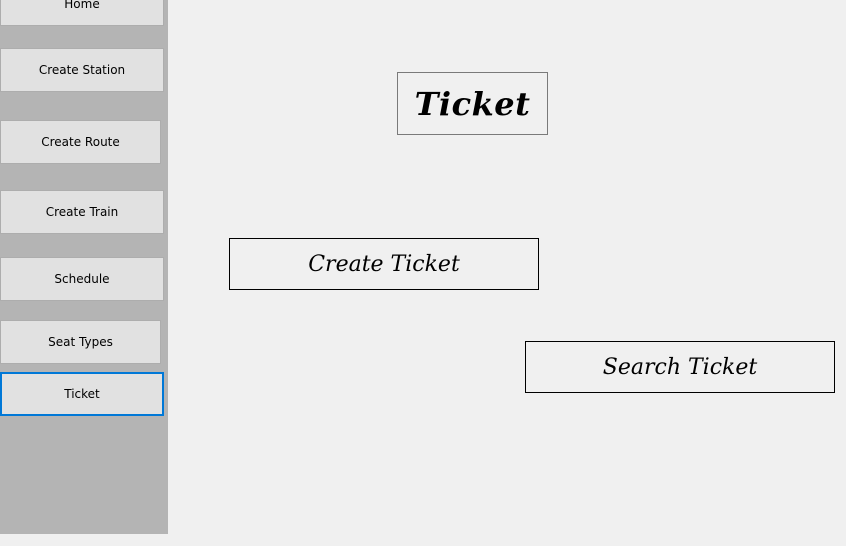 The height and width of the screenshot is (546, 846). What do you see at coordinates (82, 70) in the screenshot?
I see `create-station-button: Create Station` at bounding box center [82, 70].